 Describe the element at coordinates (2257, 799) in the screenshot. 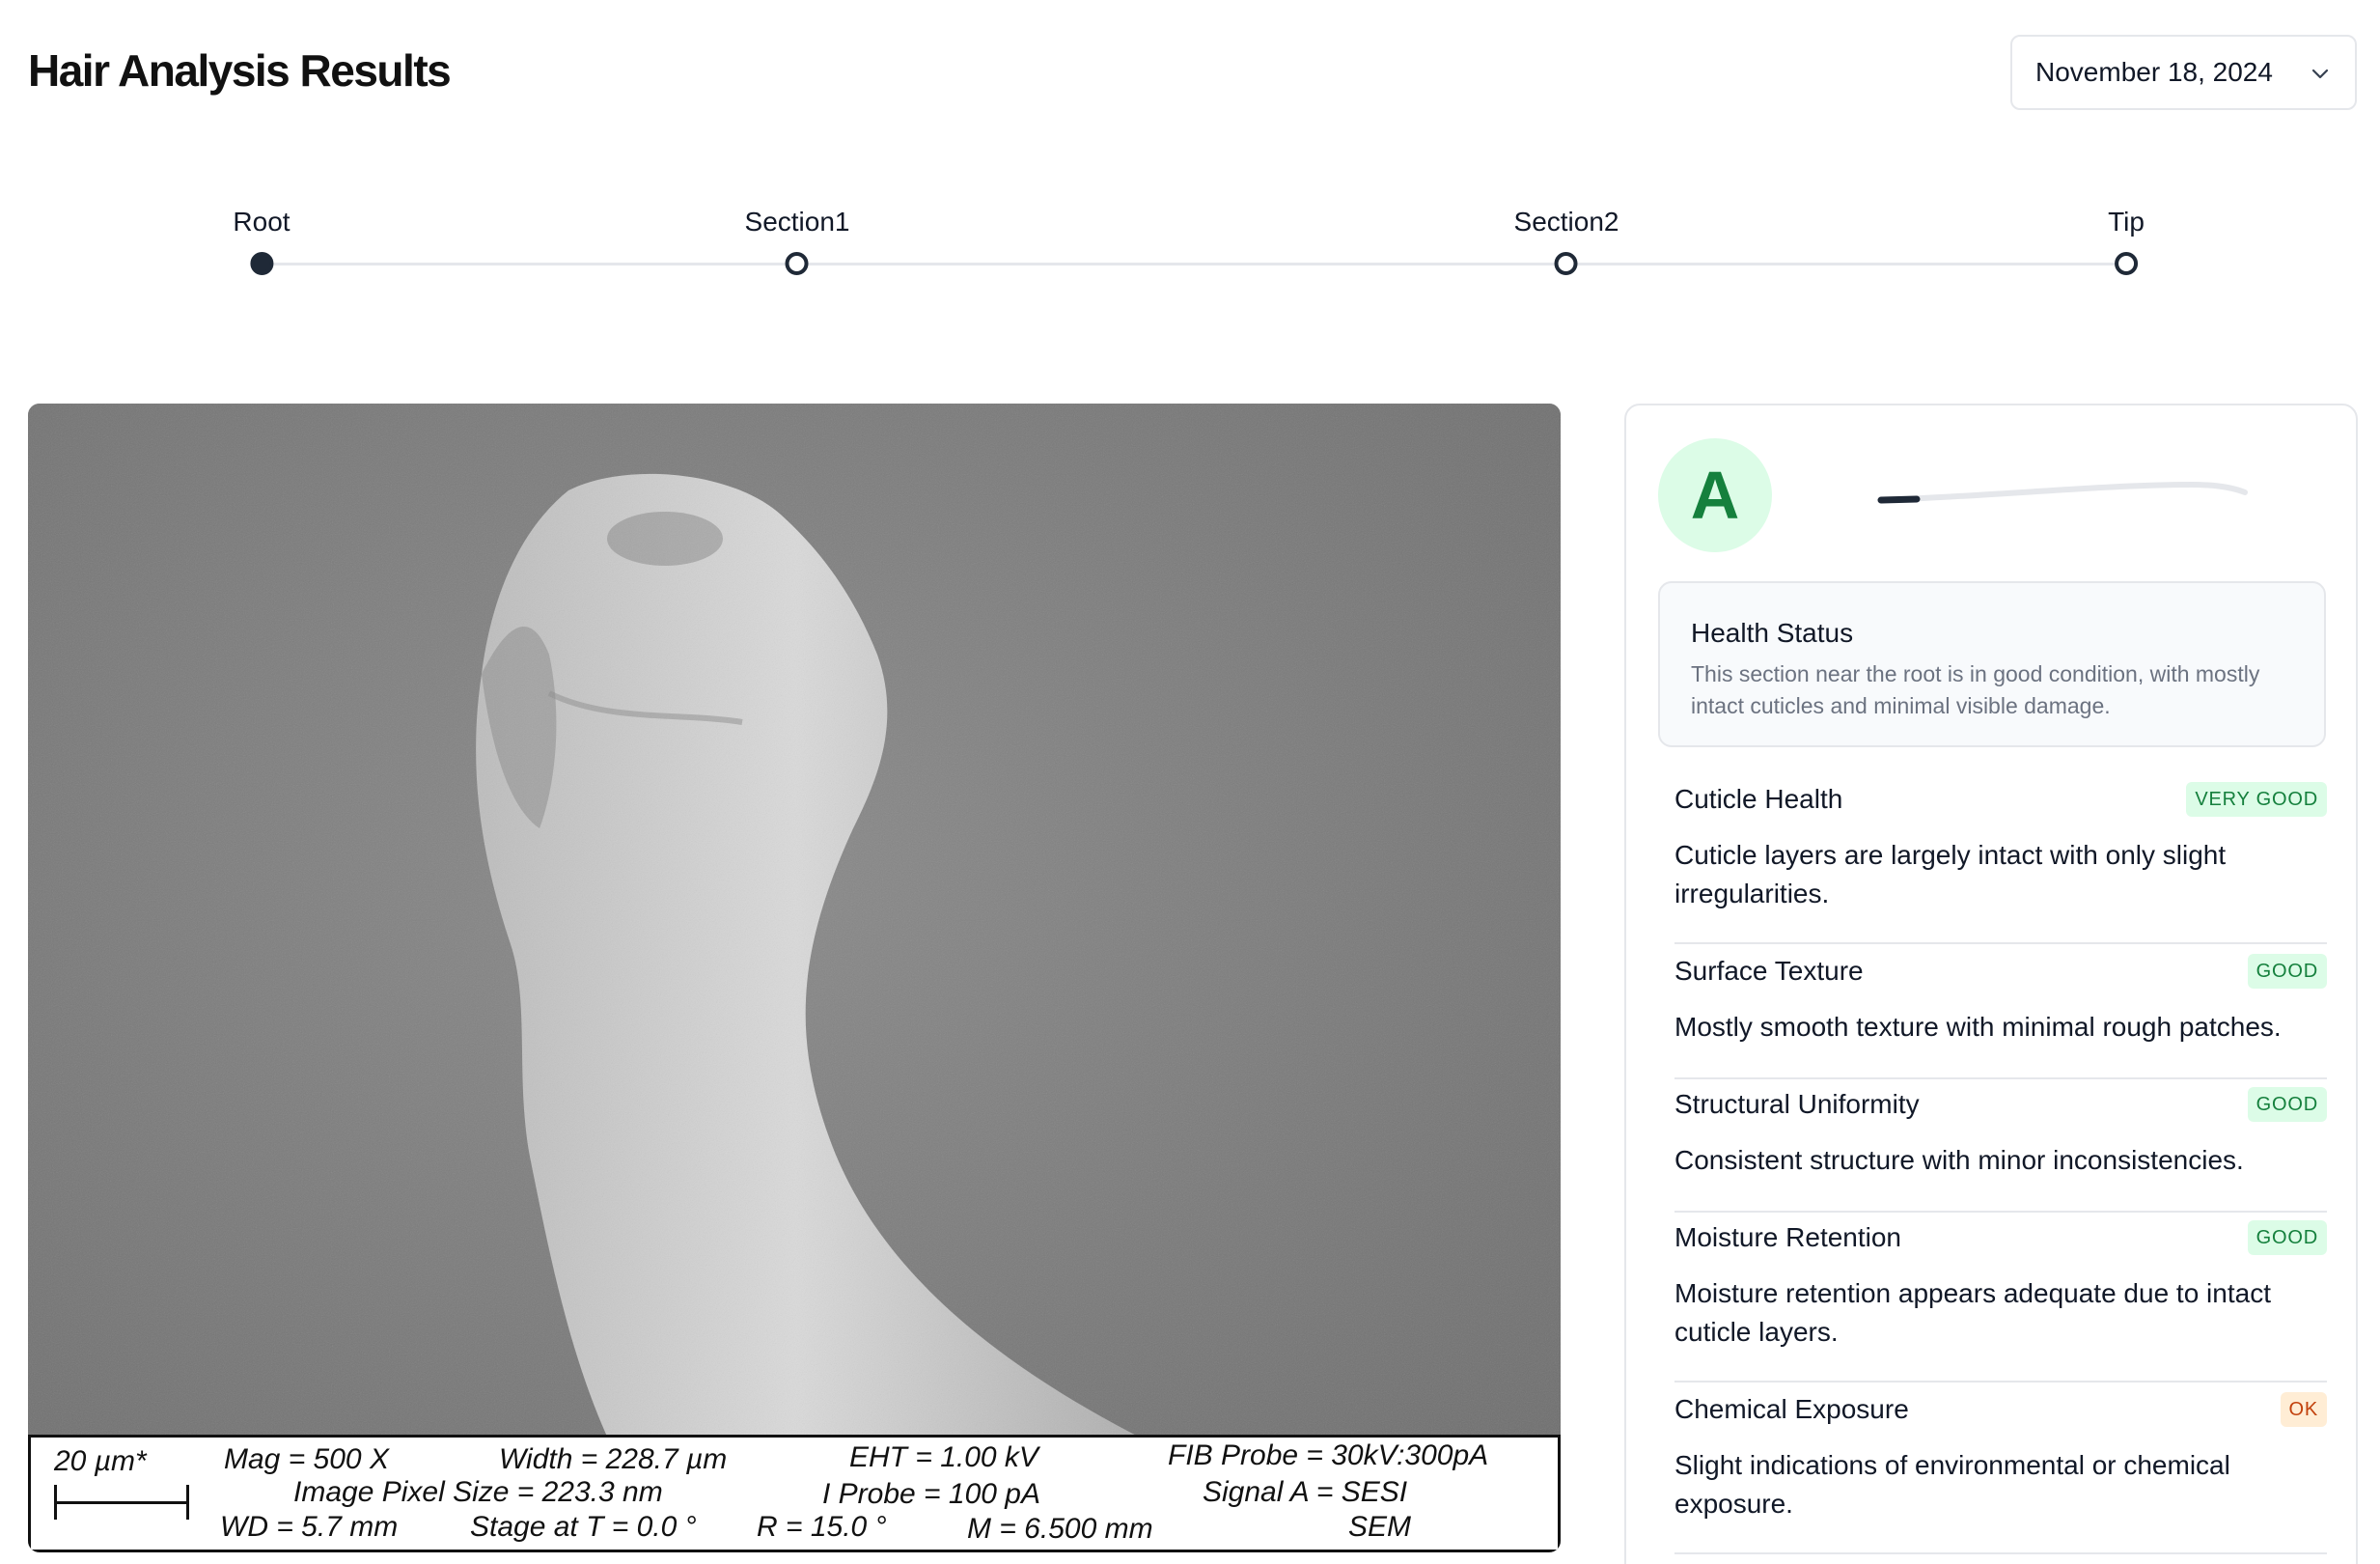

I see `metric-rating-badge: VERY GOOD` at that location.